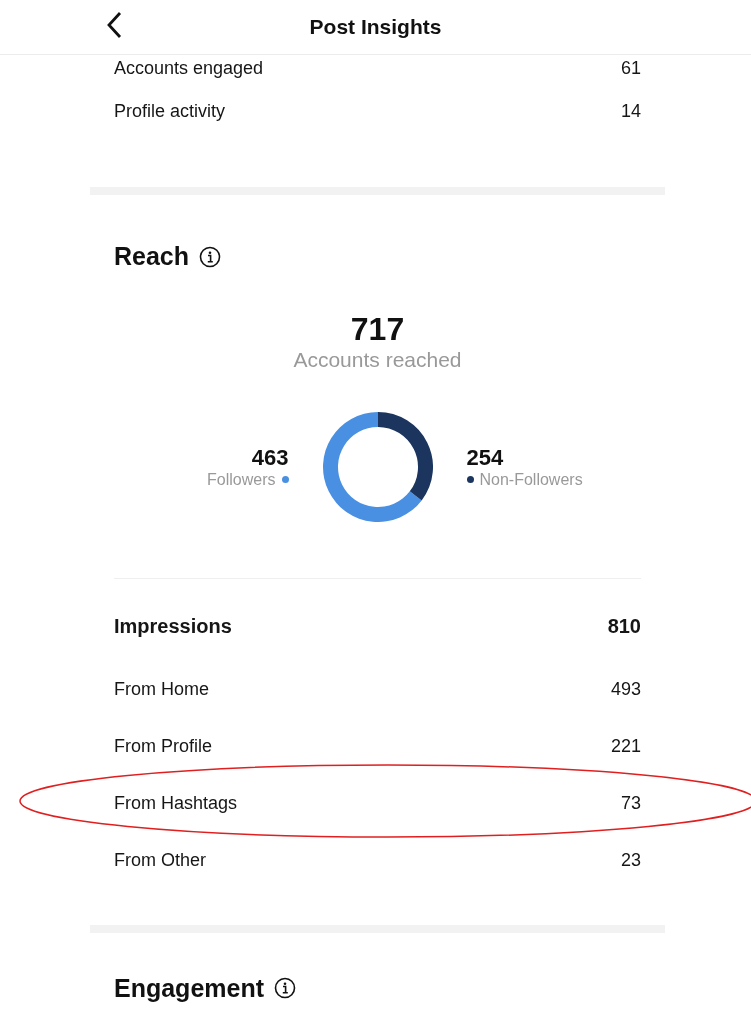 The image size is (751, 1009). Describe the element at coordinates (170, 111) in the screenshot. I see `metric-label: Profile activity` at that location.